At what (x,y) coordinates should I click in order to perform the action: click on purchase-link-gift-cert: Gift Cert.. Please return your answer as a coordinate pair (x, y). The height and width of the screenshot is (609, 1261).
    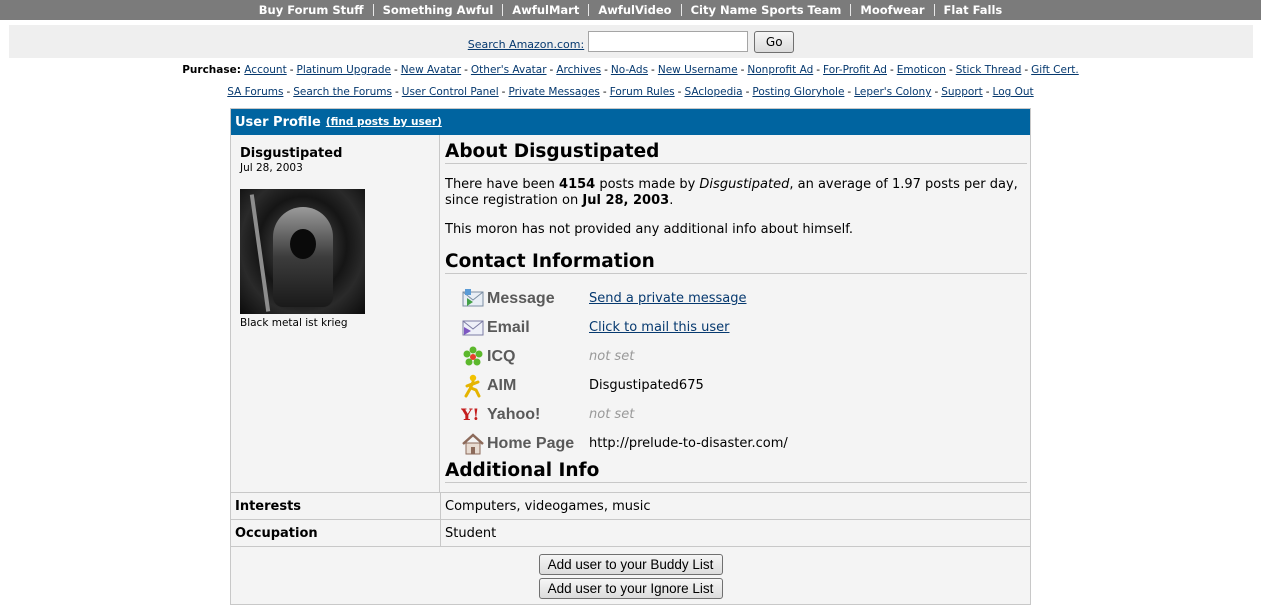
    Looking at the image, I should click on (1055, 70).